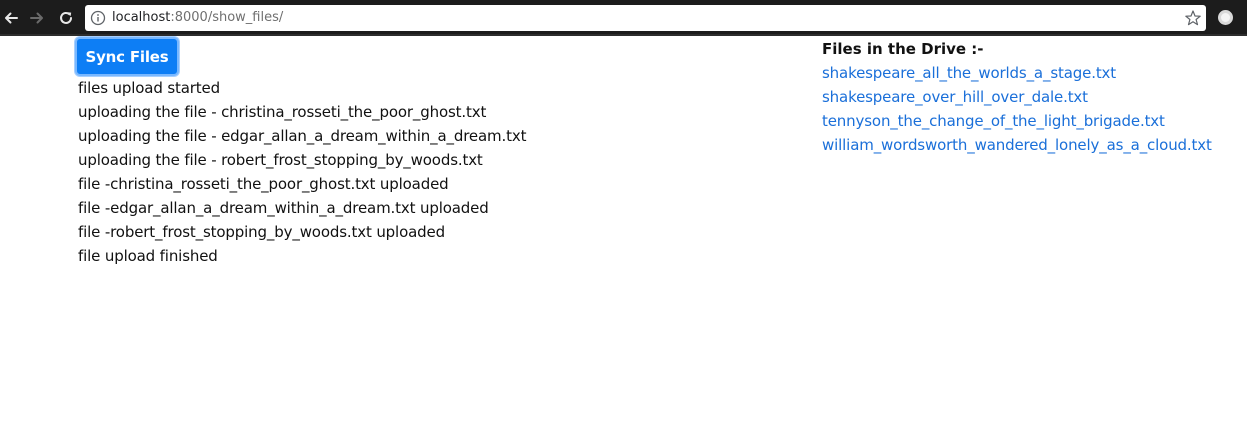  What do you see at coordinates (141, 17) in the screenshot?
I see `url-host: localhost` at bounding box center [141, 17].